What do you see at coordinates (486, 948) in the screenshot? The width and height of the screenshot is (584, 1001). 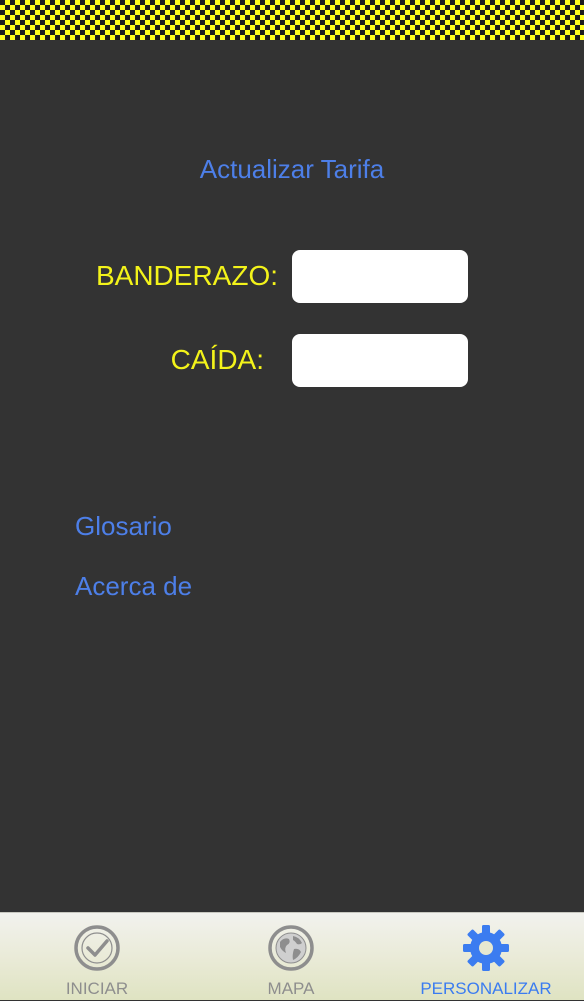 I see `gear-icon` at bounding box center [486, 948].